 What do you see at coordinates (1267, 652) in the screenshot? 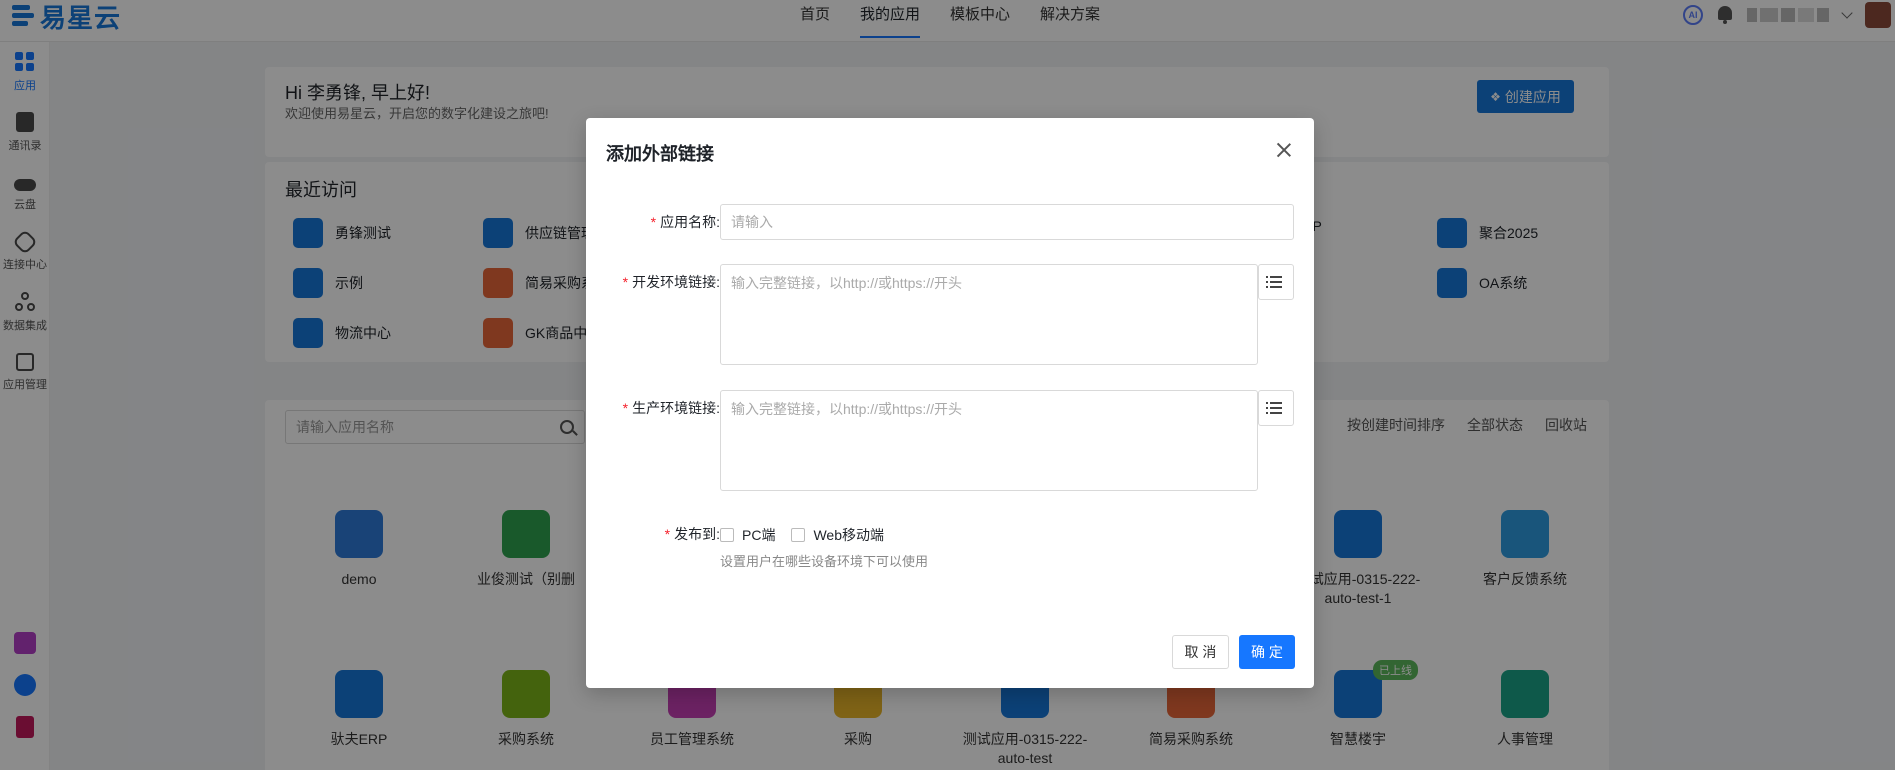
I see `confirm-button: 确 定` at bounding box center [1267, 652].